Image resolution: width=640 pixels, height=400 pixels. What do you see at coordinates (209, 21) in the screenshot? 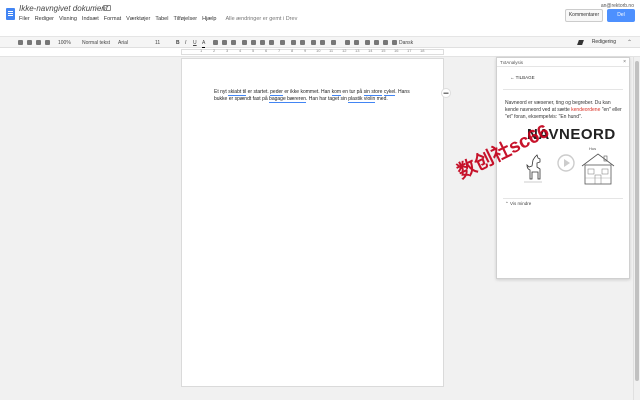
I see `menu-help: Hjælp` at bounding box center [209, 21].